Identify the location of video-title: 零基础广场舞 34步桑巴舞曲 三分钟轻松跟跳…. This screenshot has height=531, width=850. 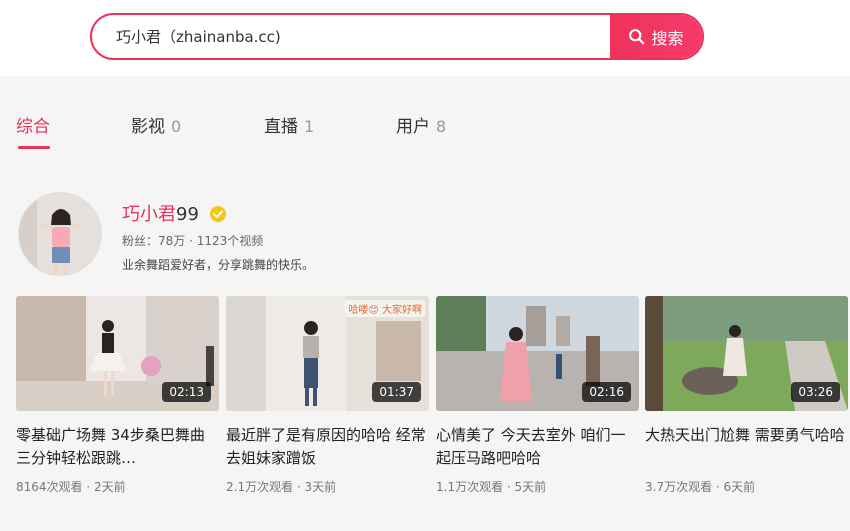
(117, 447).